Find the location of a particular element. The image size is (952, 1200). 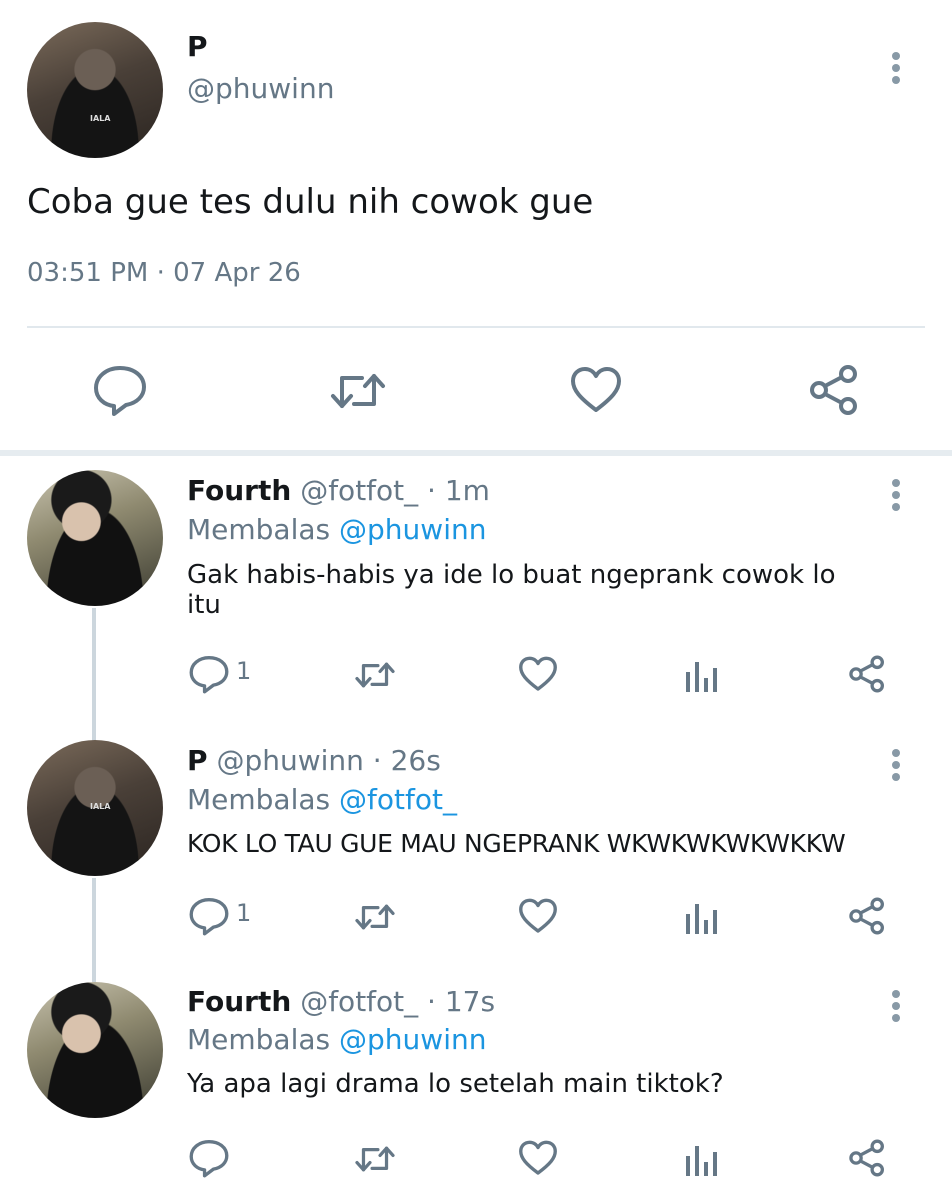

replying-to-link: @fotfot_ is located at coordinates (398, 799).